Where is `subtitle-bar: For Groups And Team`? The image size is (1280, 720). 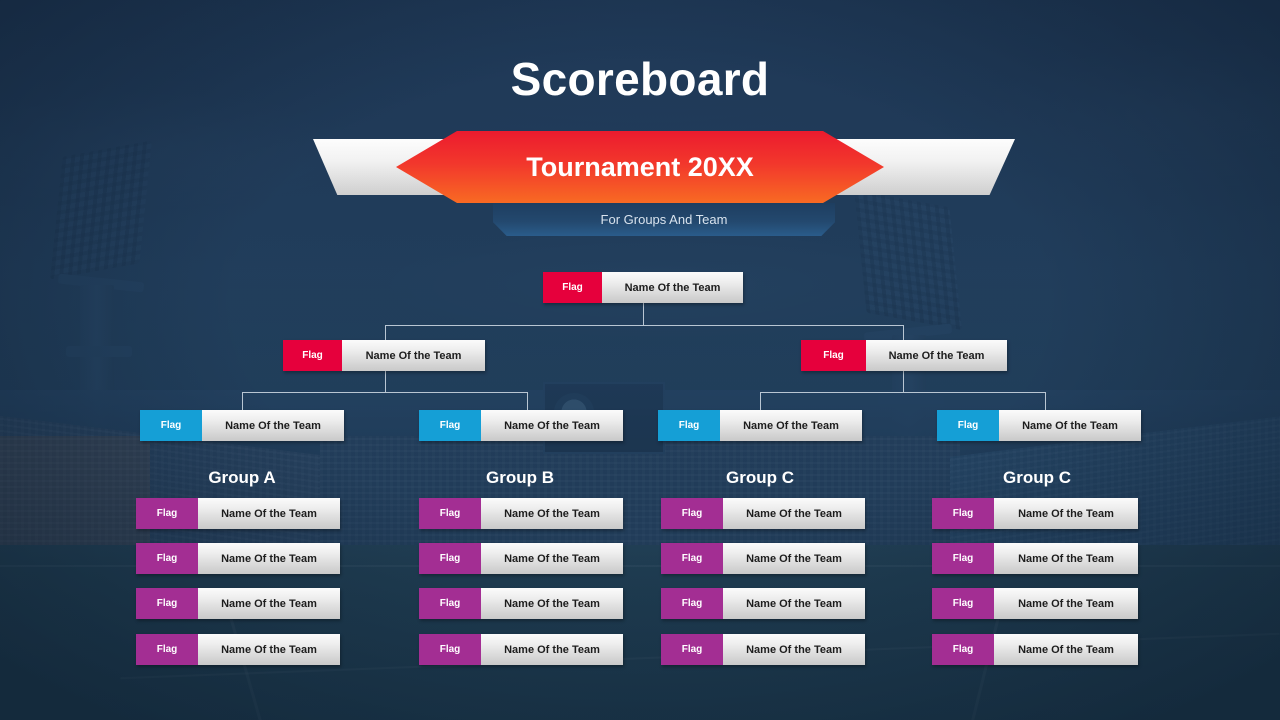
subtitle-bar: For Groups And Team is located at coordinates (664, 219).